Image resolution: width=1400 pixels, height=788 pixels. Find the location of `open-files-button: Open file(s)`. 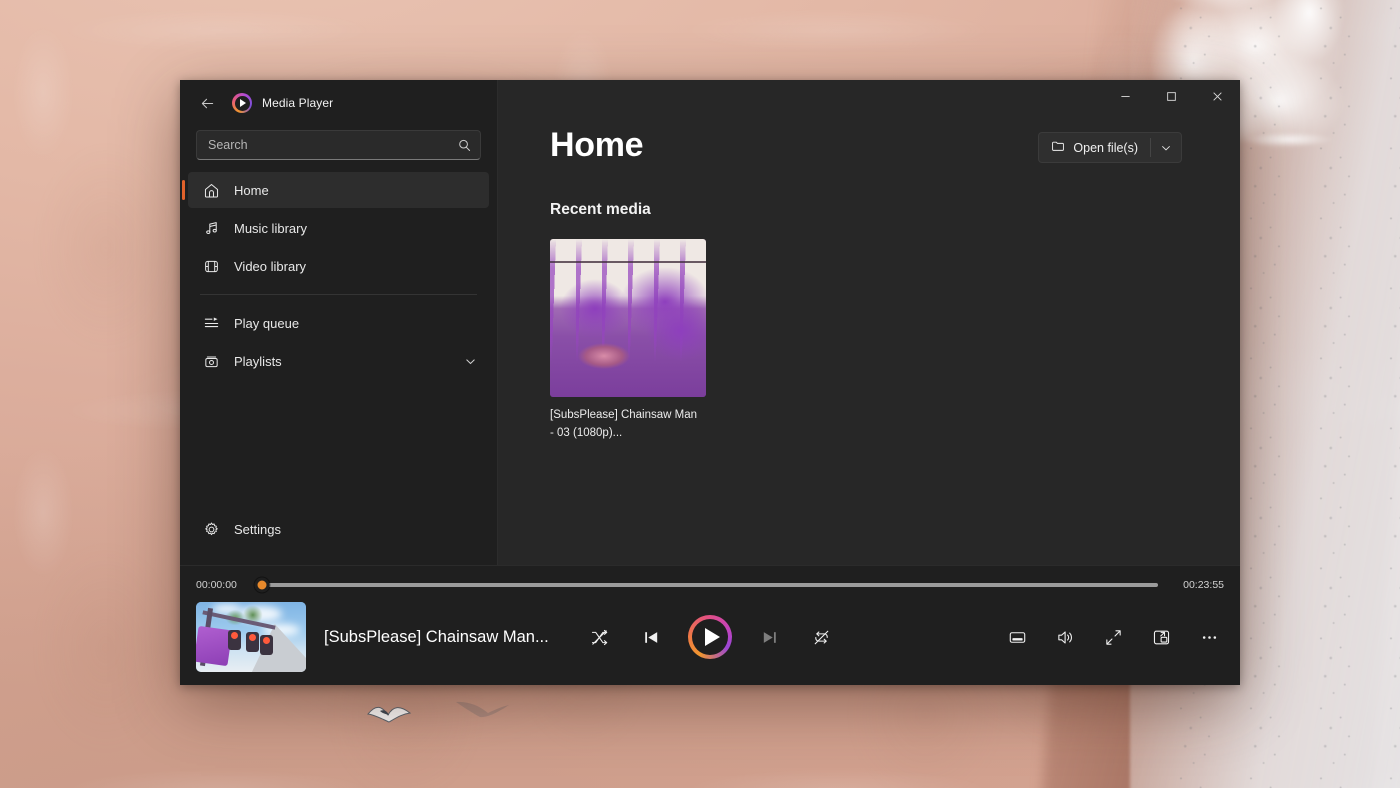

open-files-button: Open file(s) is located at coordinates (1094, 147).